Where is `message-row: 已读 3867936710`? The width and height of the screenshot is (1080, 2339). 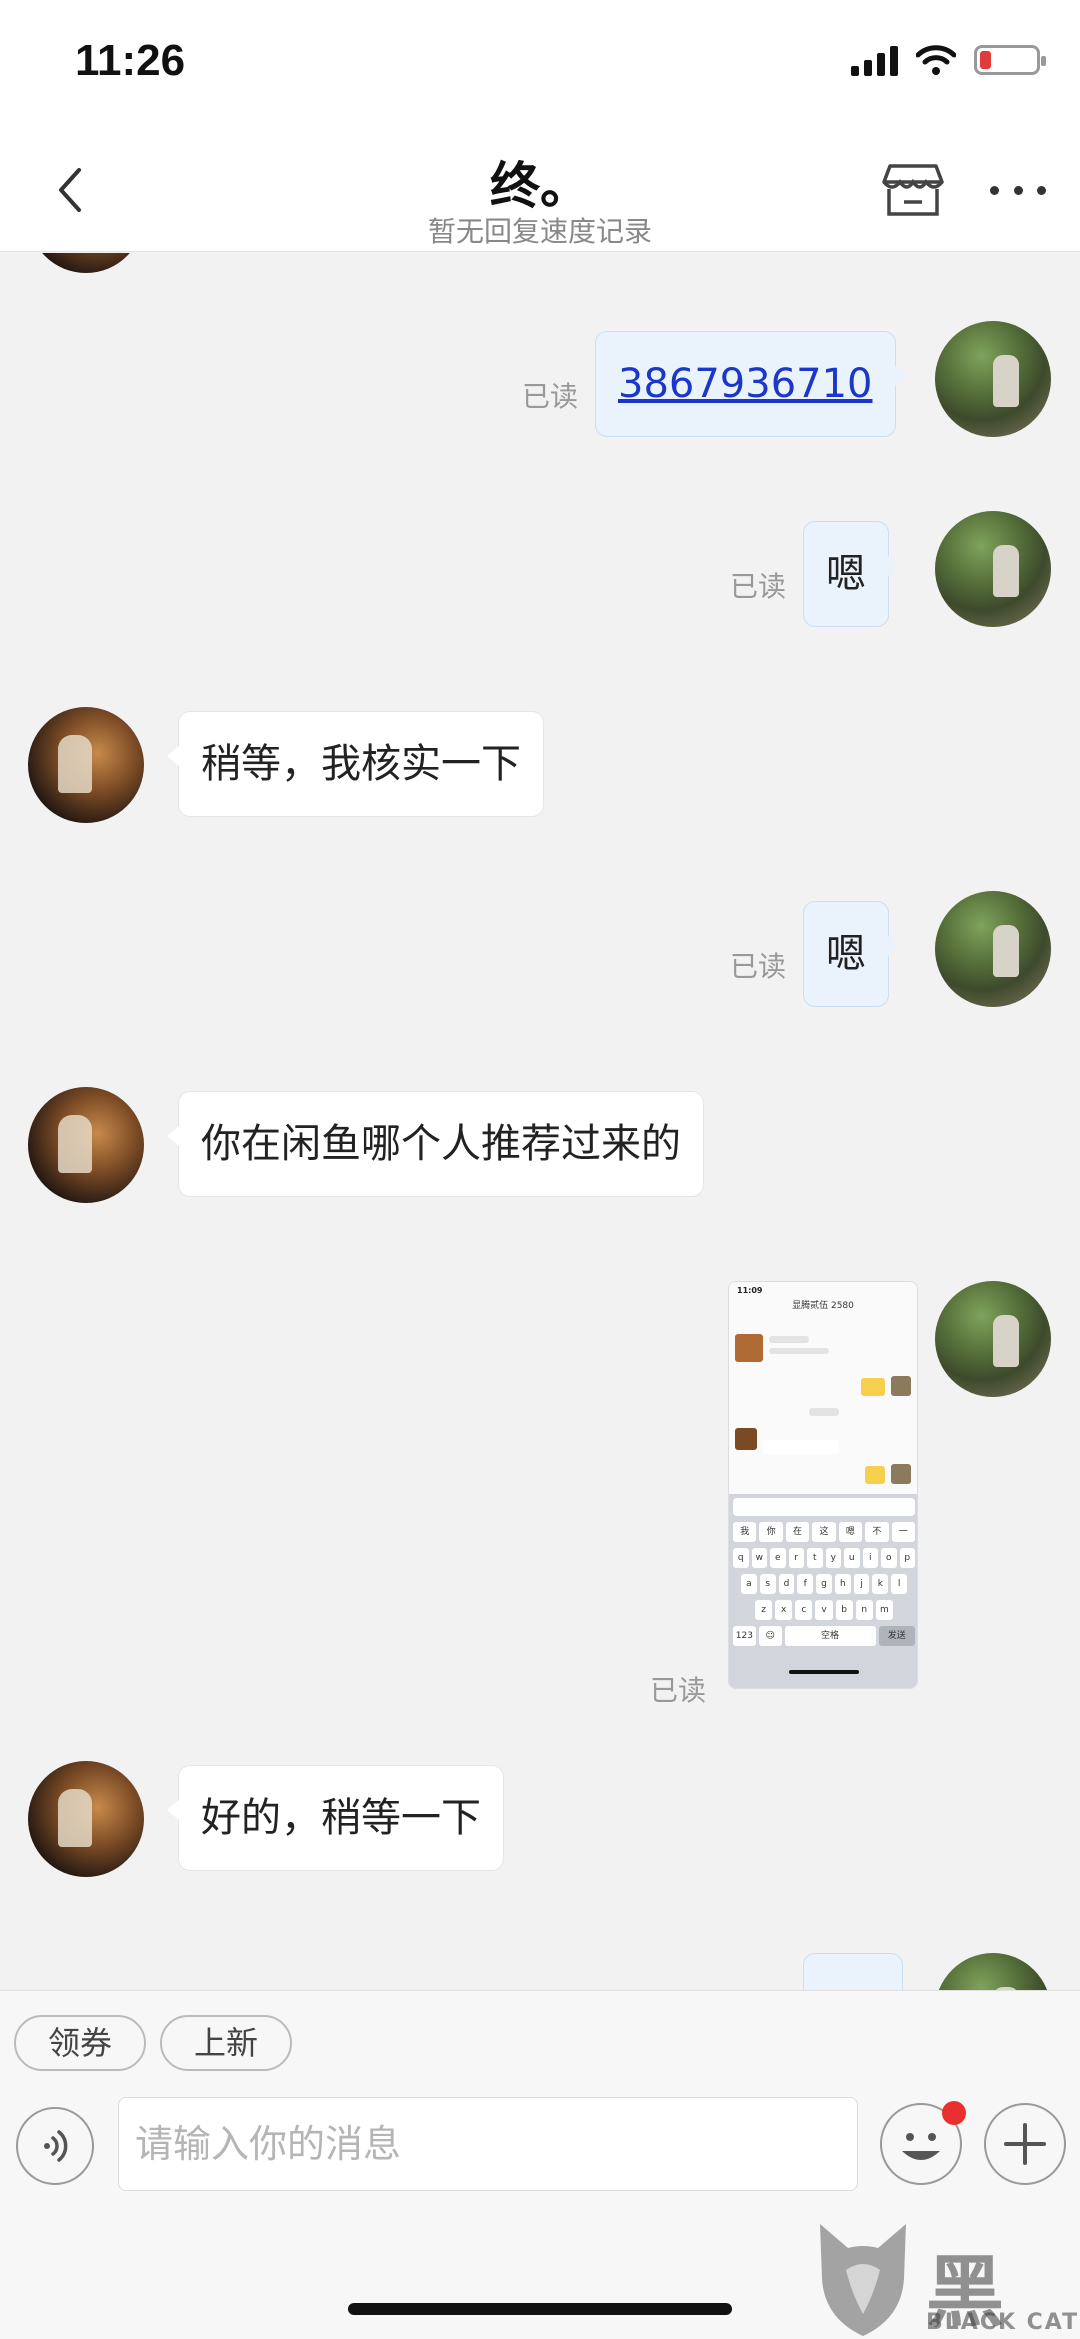
message-row: 已读 3867936710 is located at coordinates (540, 386).